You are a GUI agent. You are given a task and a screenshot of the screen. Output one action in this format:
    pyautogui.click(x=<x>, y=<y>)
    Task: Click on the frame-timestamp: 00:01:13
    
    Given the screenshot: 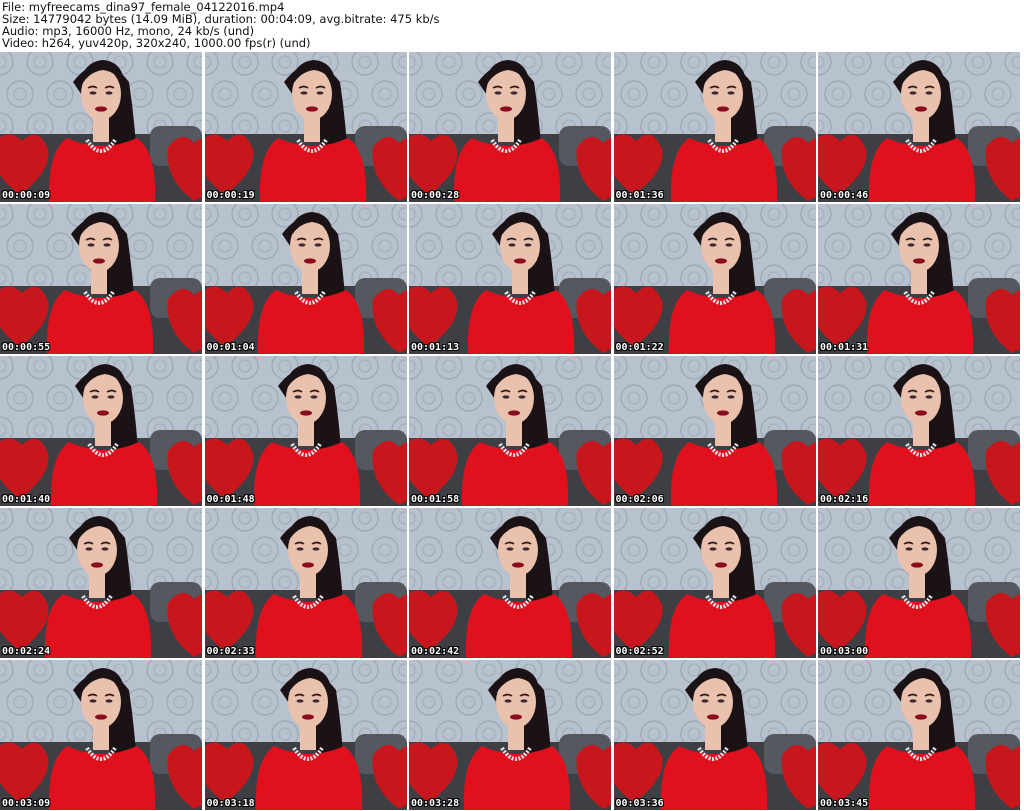 What is the action you would take?
    pyautogui.click(x=435, y=347)
    